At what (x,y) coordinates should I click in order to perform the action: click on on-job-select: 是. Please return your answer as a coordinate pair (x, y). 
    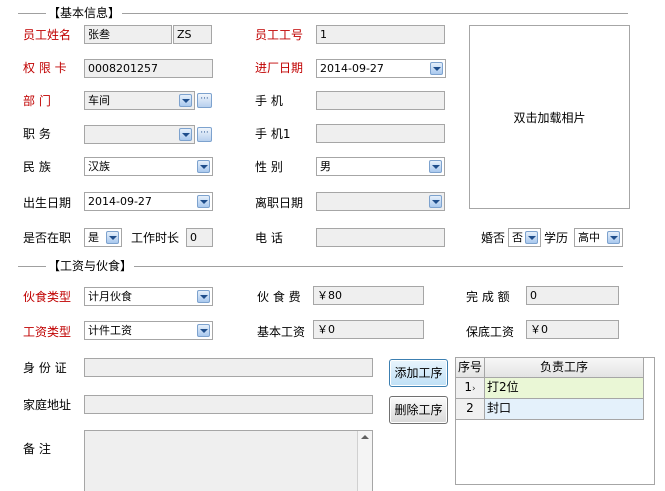
    Looking at the image, I should click on (103, 237).